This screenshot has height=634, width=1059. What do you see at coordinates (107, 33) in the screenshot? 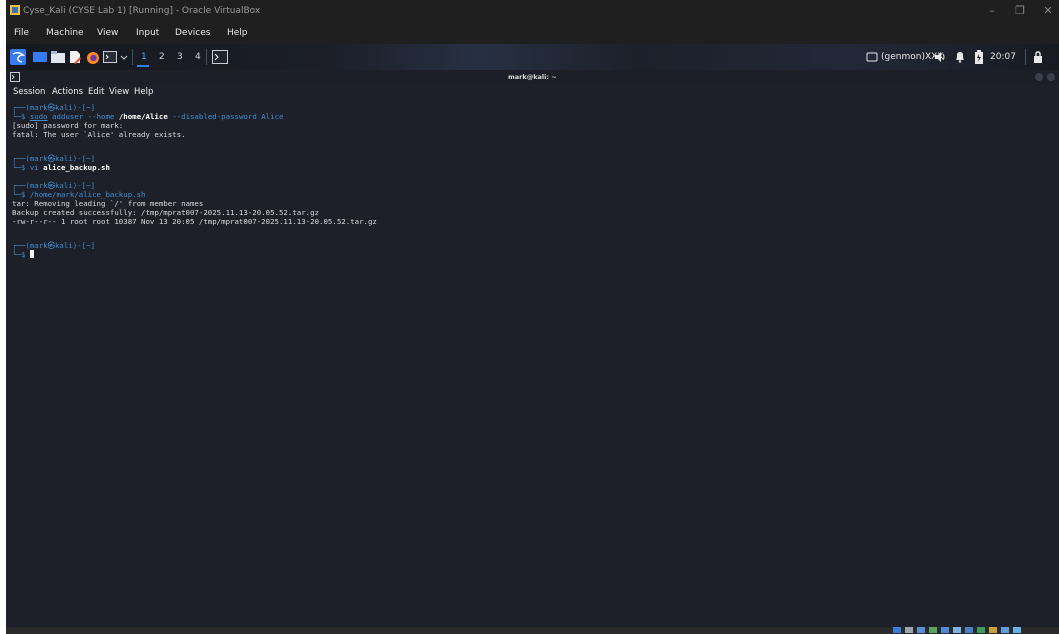
I see `menu-view: View` at bounding box center [107, 33].